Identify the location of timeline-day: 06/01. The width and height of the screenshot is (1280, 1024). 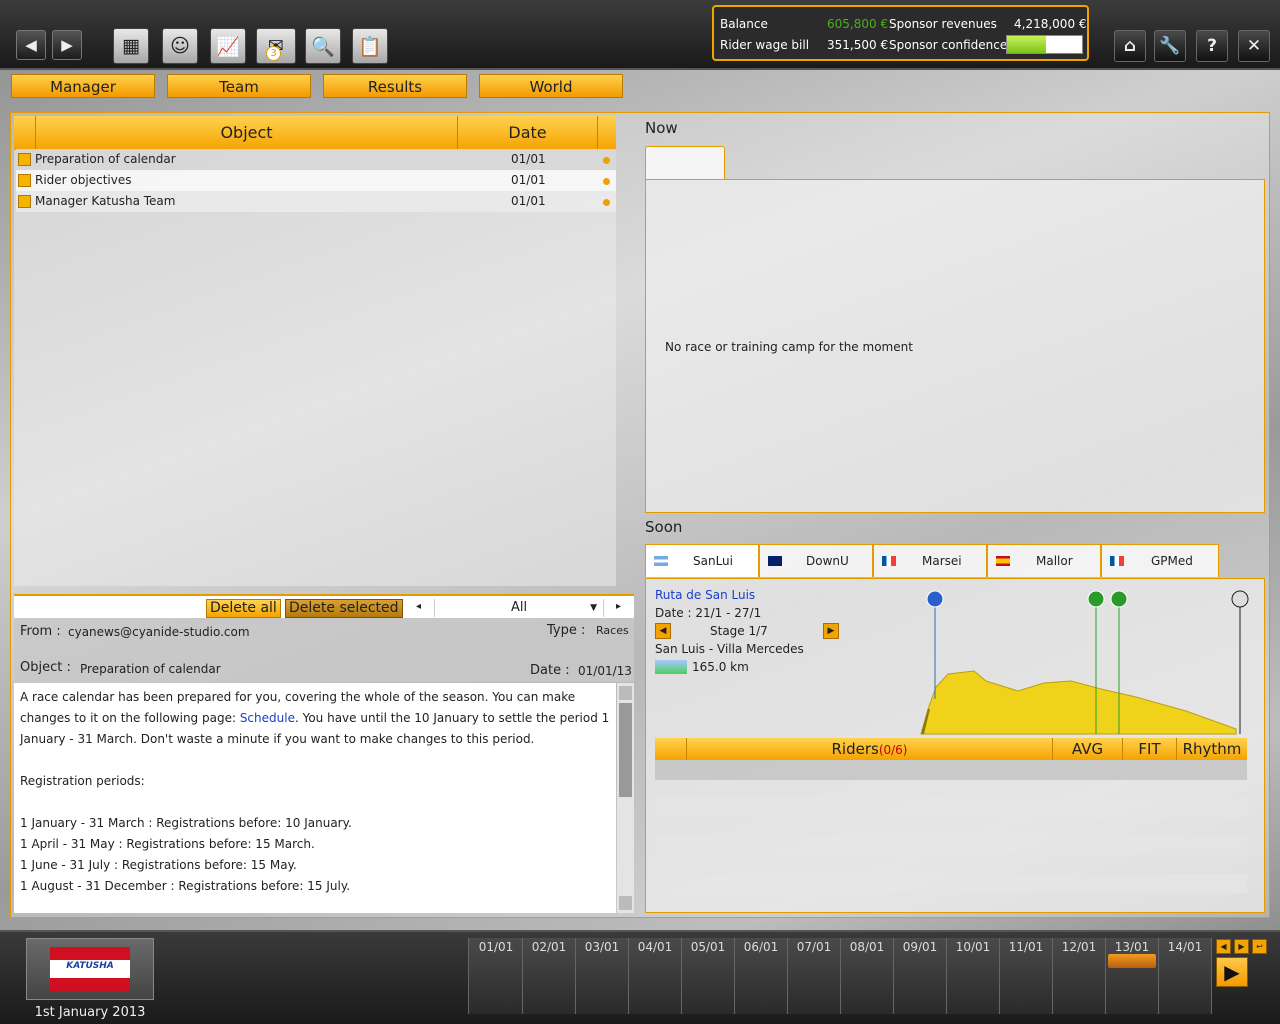
(761, 976).